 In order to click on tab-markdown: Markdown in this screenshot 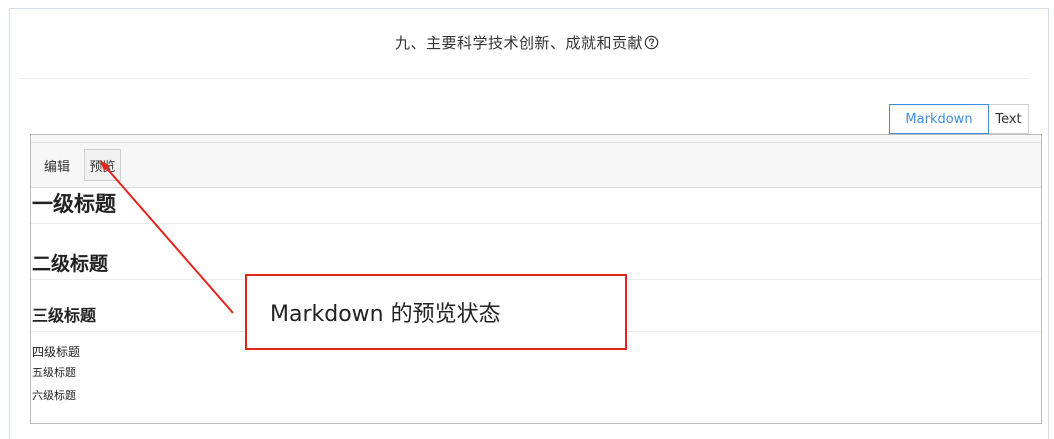, I will do `click(939, 119)`.